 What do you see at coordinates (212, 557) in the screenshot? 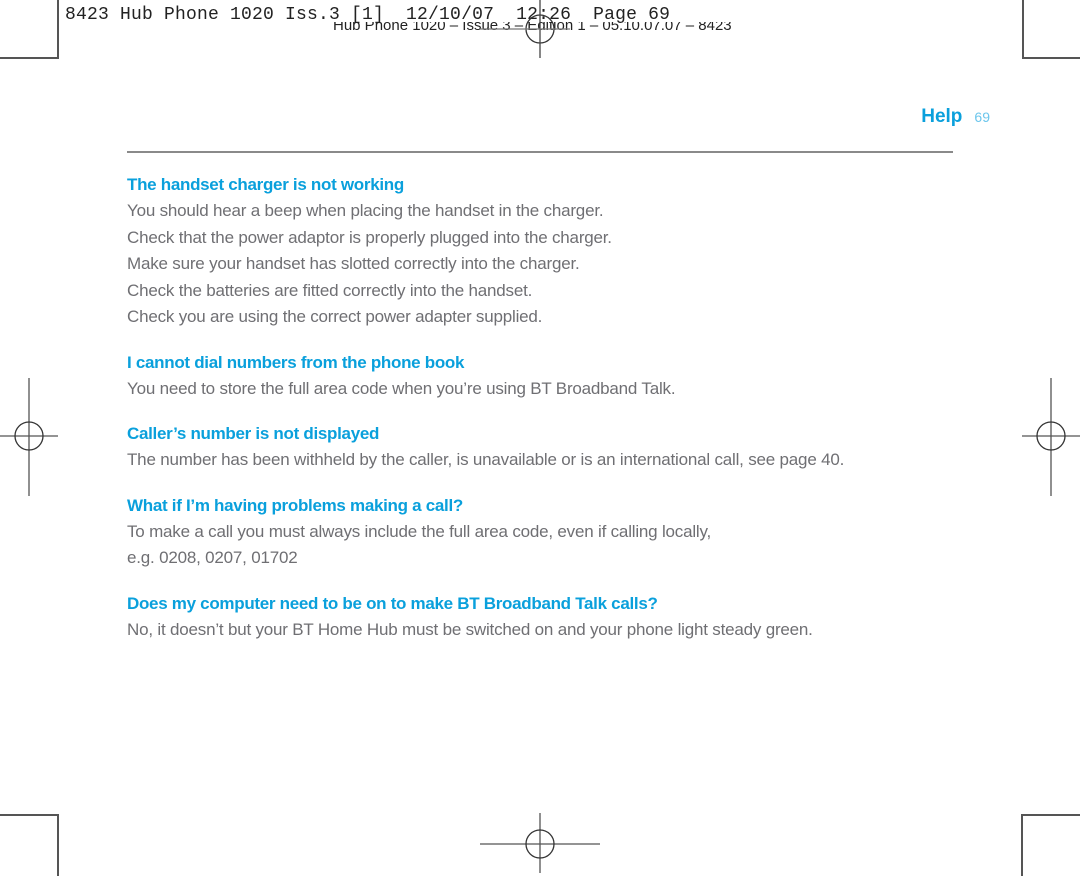
I see `body-line: e.g. 0208, 0207, 01702` at bounding box center [212, 557].